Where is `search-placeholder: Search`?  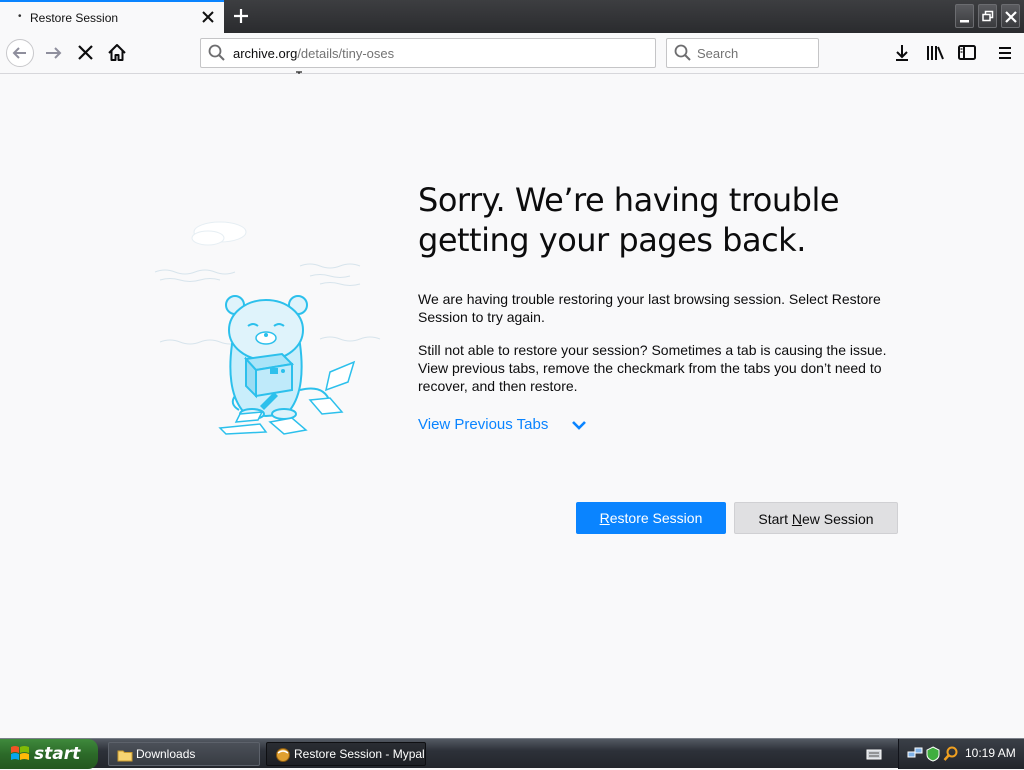
search-placeholder: Search is located at coordinates (718, 53).